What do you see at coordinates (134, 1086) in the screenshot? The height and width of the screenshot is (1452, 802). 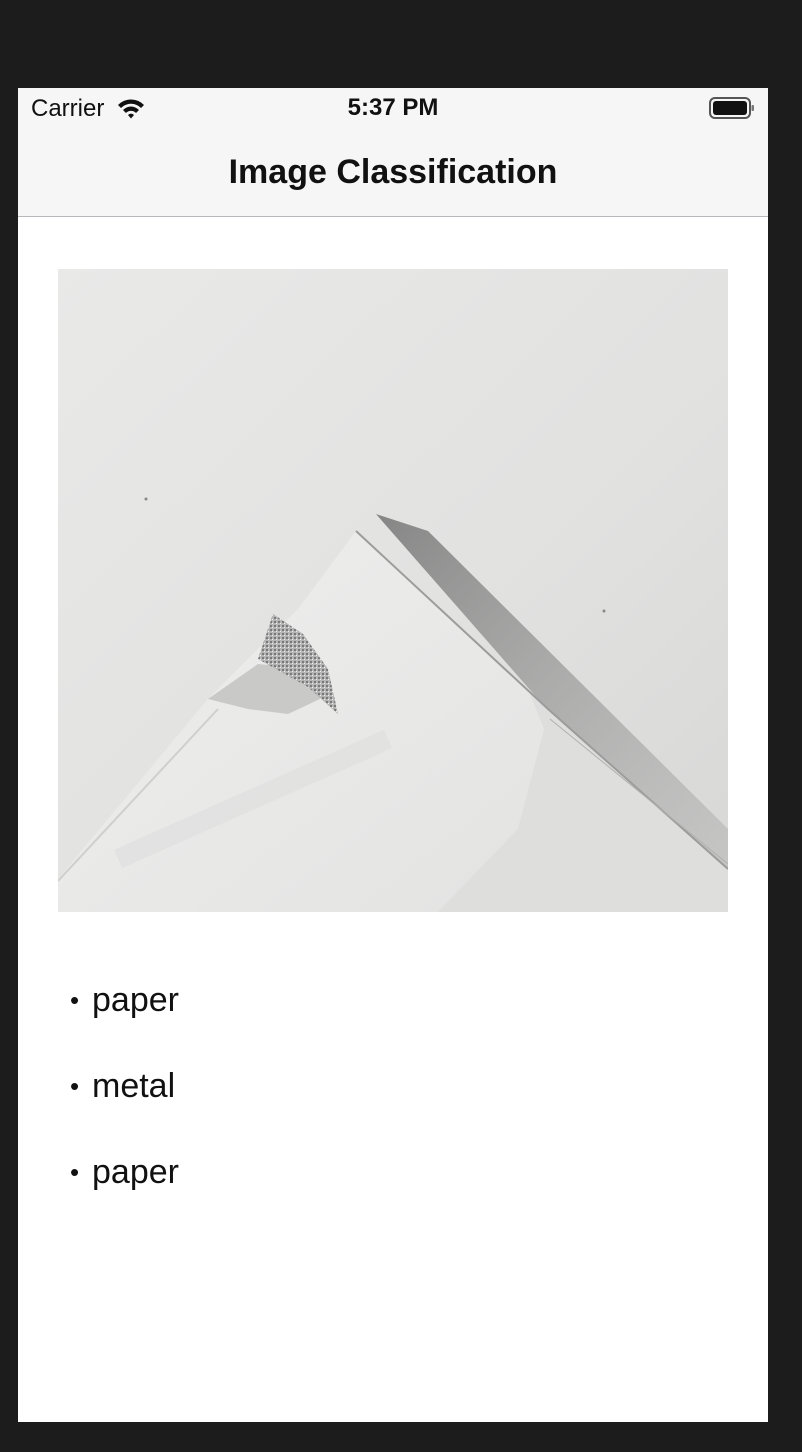 I see `result-label: metal` at bounding box center [134, 1086].